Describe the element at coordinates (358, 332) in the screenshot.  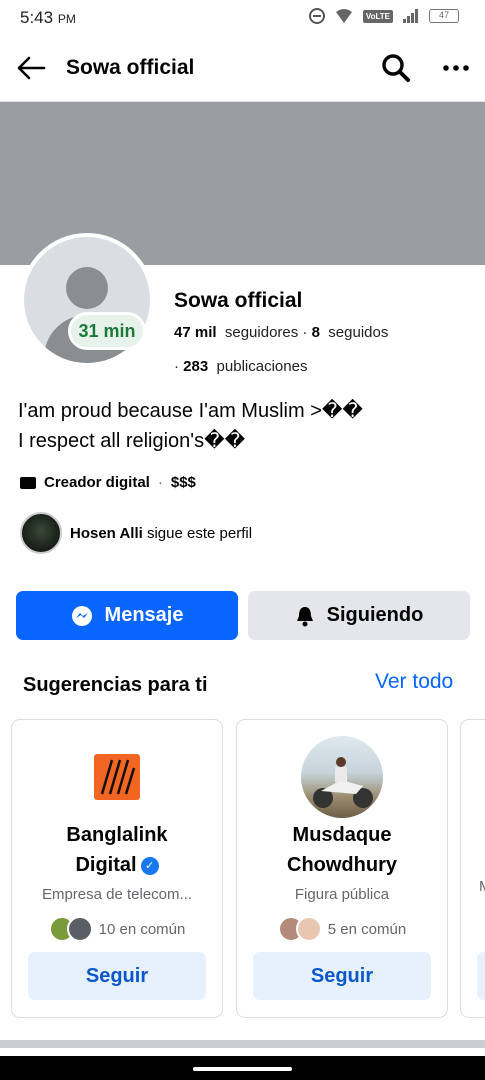
I see `following-label: seguidos` at that location.